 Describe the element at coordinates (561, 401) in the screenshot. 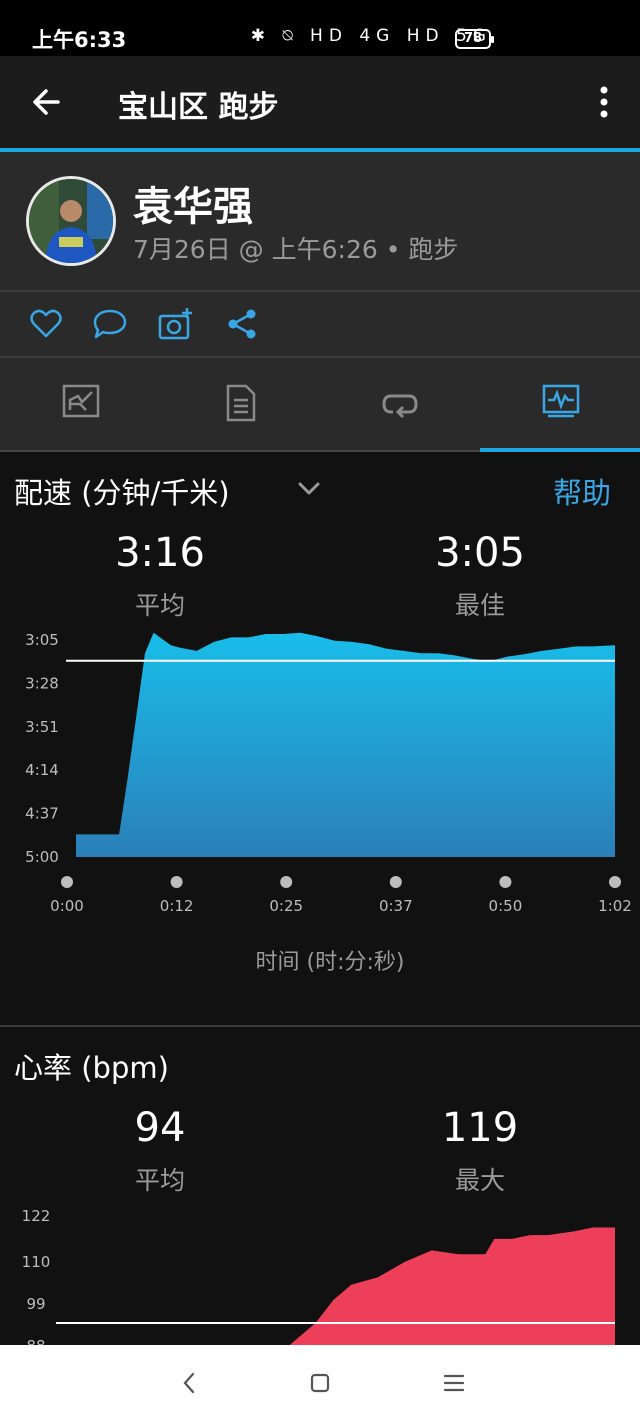

I see `chart-icon` at that location.